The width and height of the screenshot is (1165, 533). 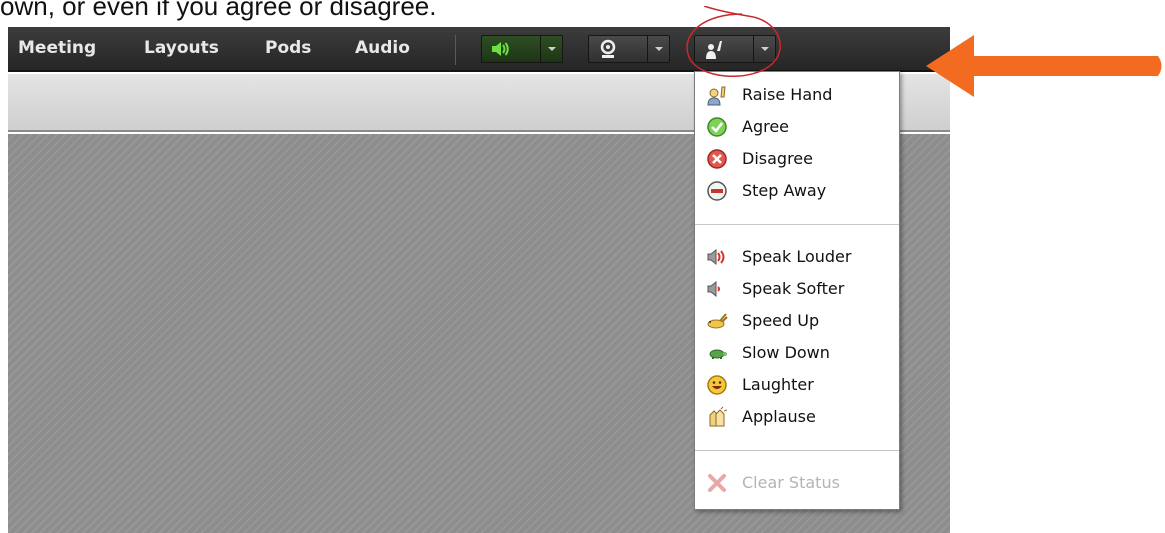 I want to click on menu-meeting: Meeting, so click(x=57, y=48).